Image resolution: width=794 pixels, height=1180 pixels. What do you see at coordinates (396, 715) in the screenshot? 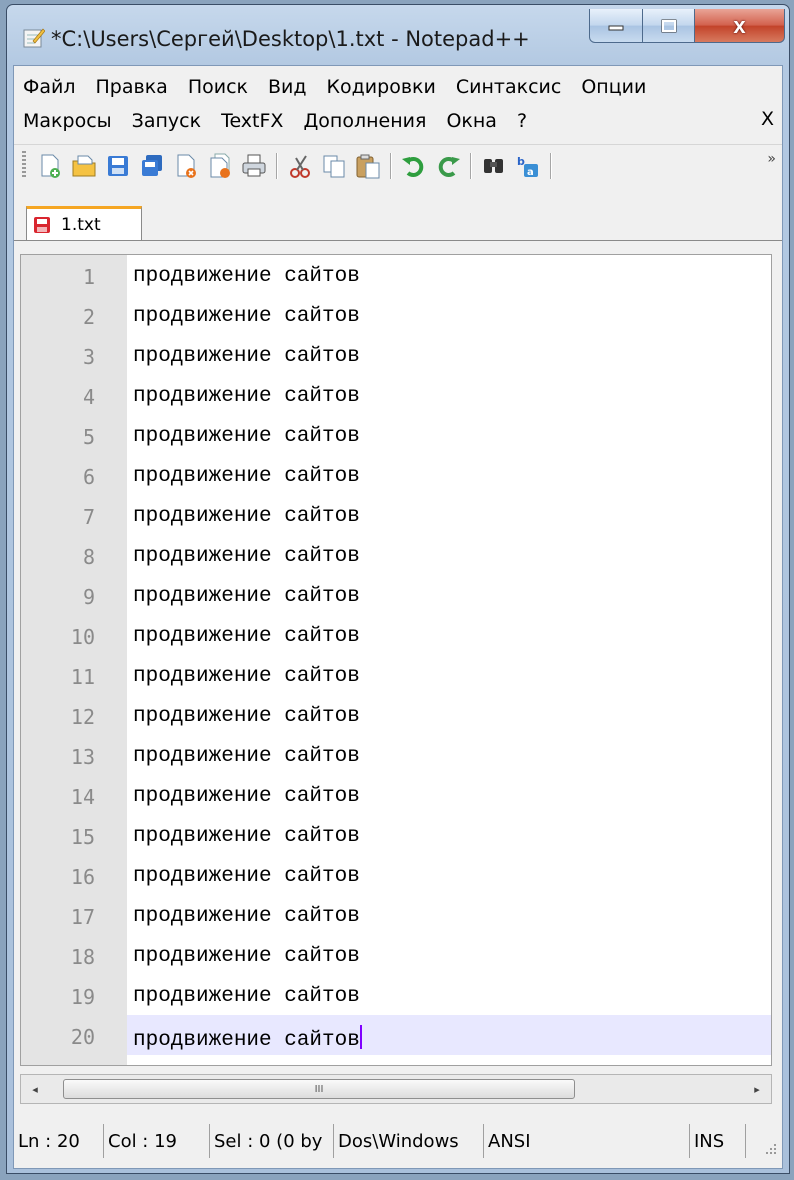
I see `editor-line: 12 продвижение сайтов` at bounding box center [396, 715].